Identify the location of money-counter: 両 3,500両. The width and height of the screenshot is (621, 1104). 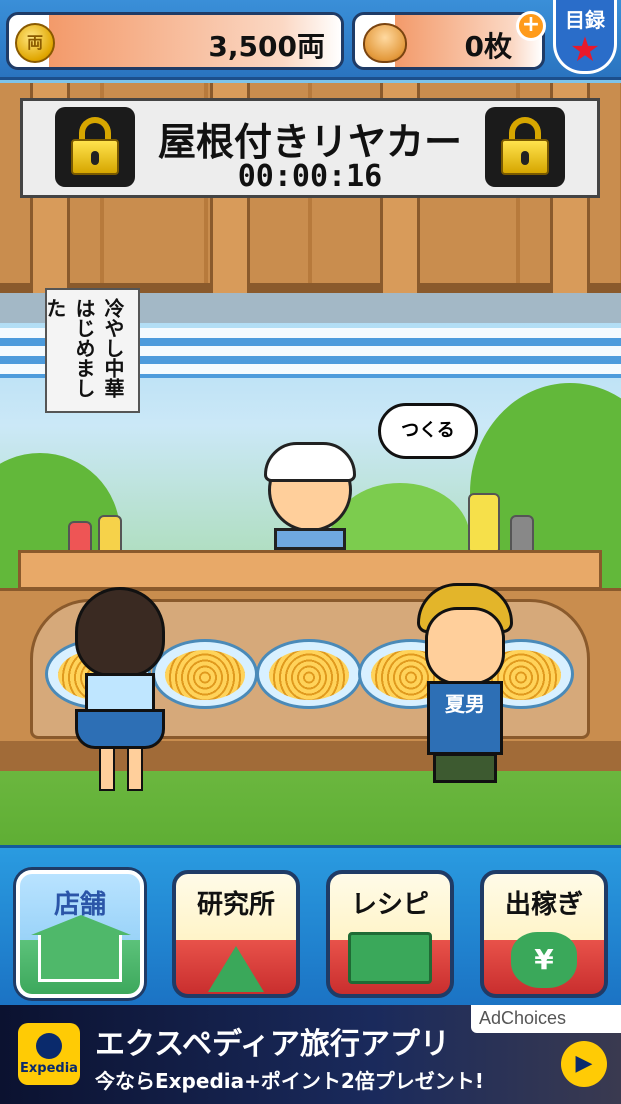
(175, 41).